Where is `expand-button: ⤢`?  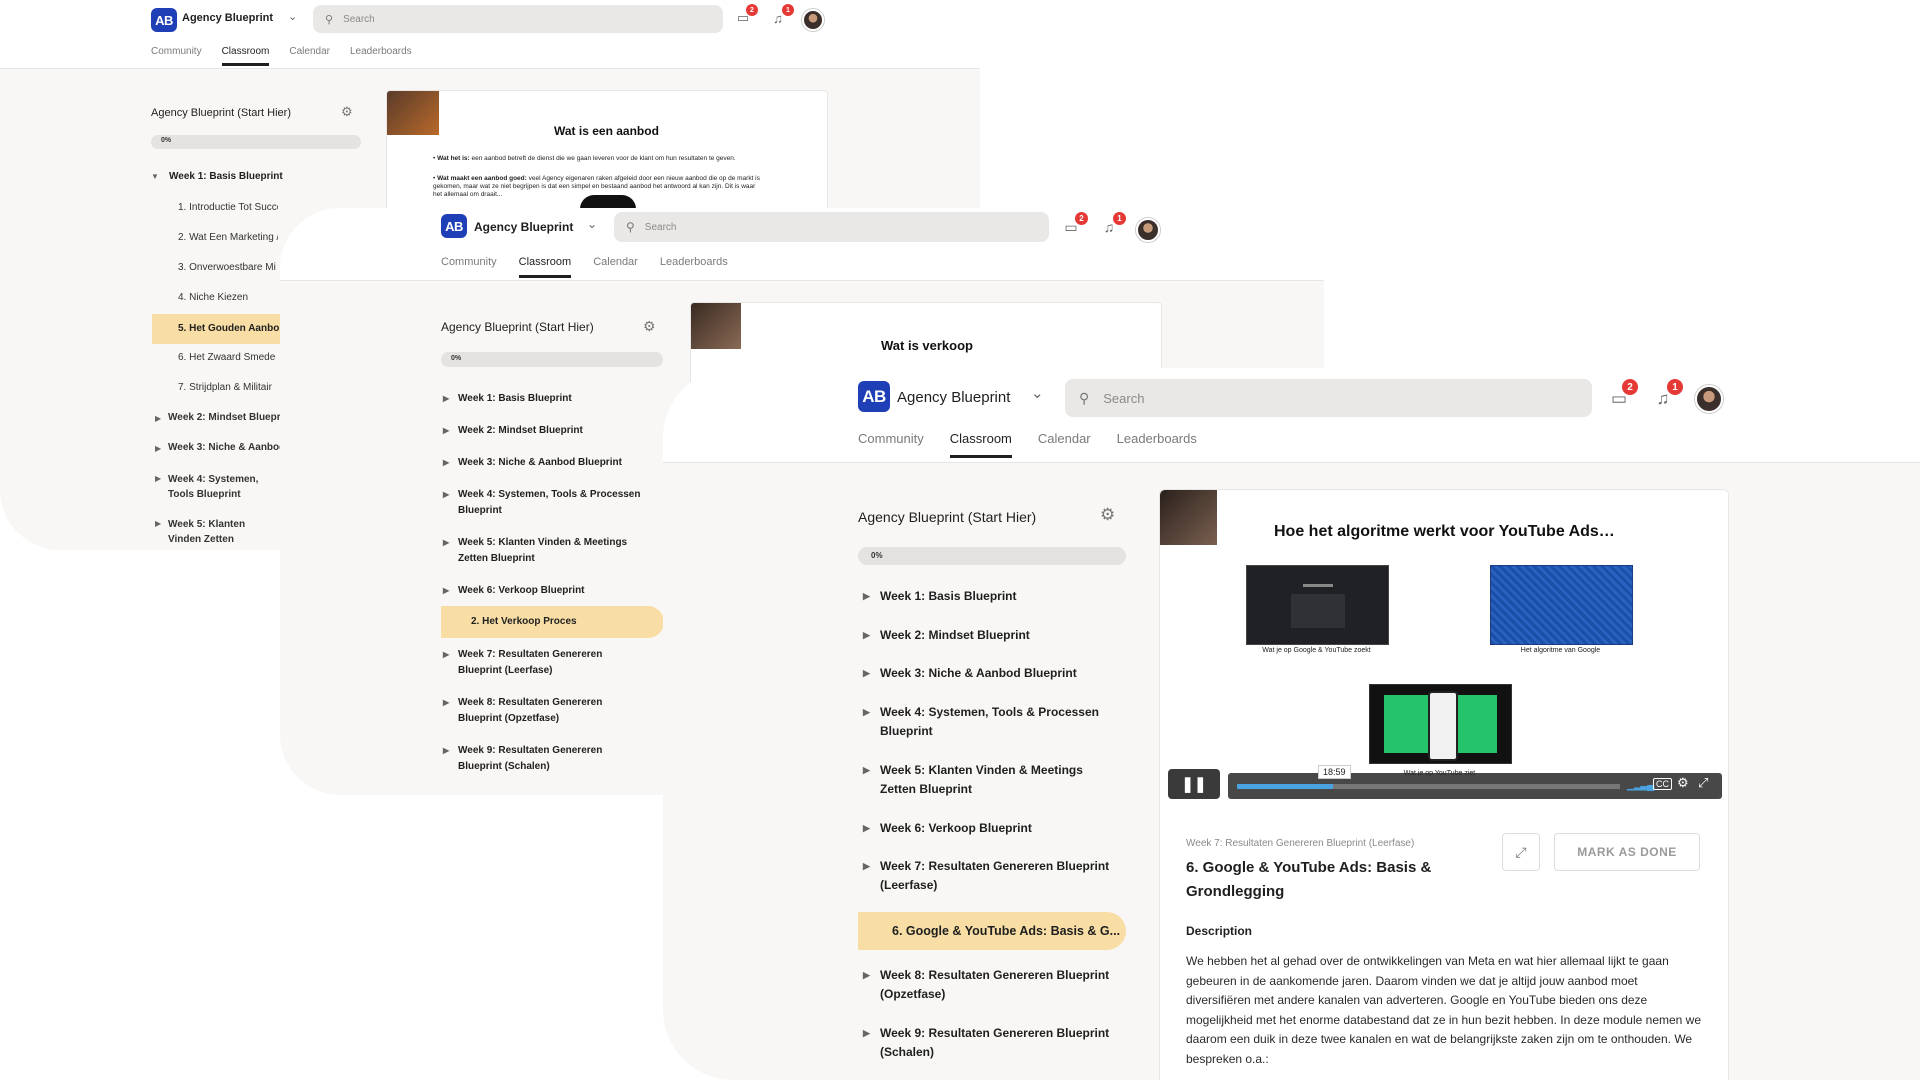 expand-button: ⤢ is located at coordinates (1521, 852).